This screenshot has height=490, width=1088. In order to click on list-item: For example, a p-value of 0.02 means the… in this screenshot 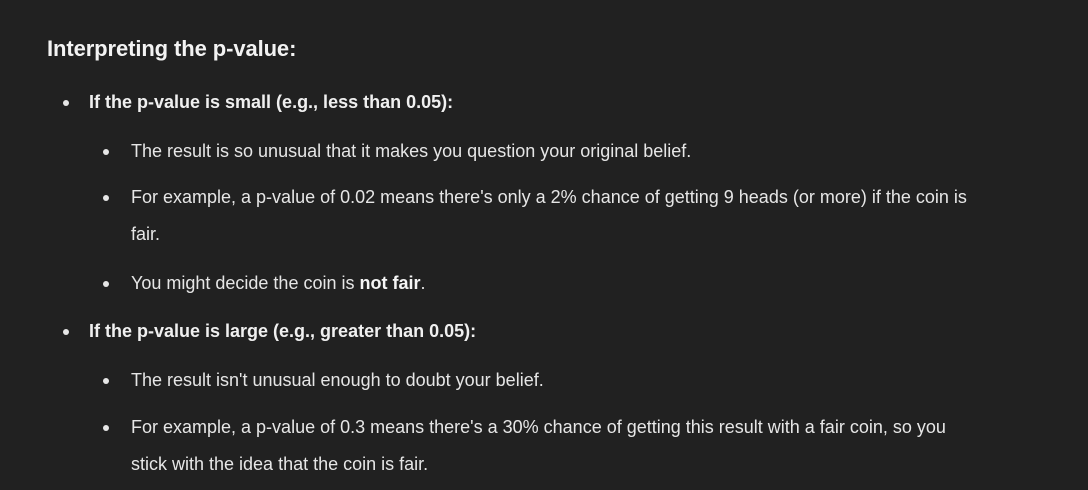, I will do `click(537, 216)`.